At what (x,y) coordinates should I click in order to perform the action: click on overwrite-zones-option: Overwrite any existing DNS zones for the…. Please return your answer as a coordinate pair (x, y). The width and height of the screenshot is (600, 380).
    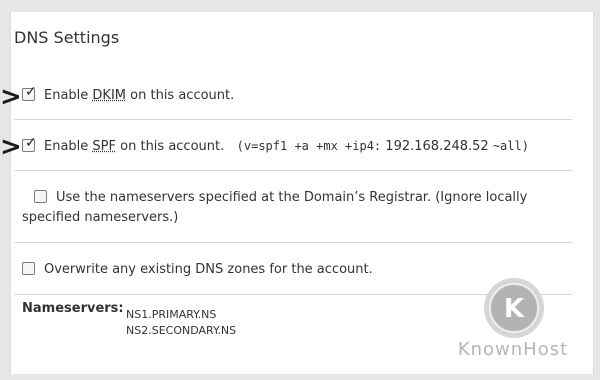
    Looking at the image, I should click on (197, 270).